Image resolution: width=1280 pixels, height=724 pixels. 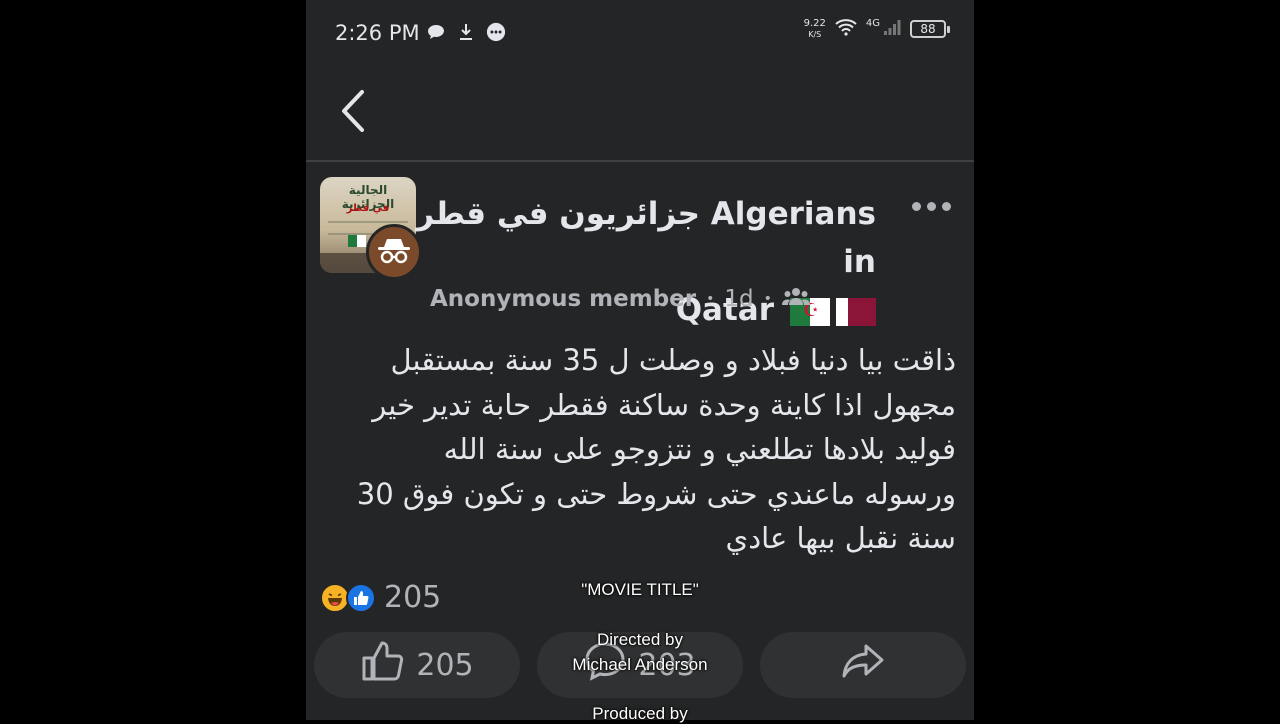 What do you see at coordinates (436, 32) in the screenshot?
I see `chat-bubble-icon` at bounding box center [436, 32].